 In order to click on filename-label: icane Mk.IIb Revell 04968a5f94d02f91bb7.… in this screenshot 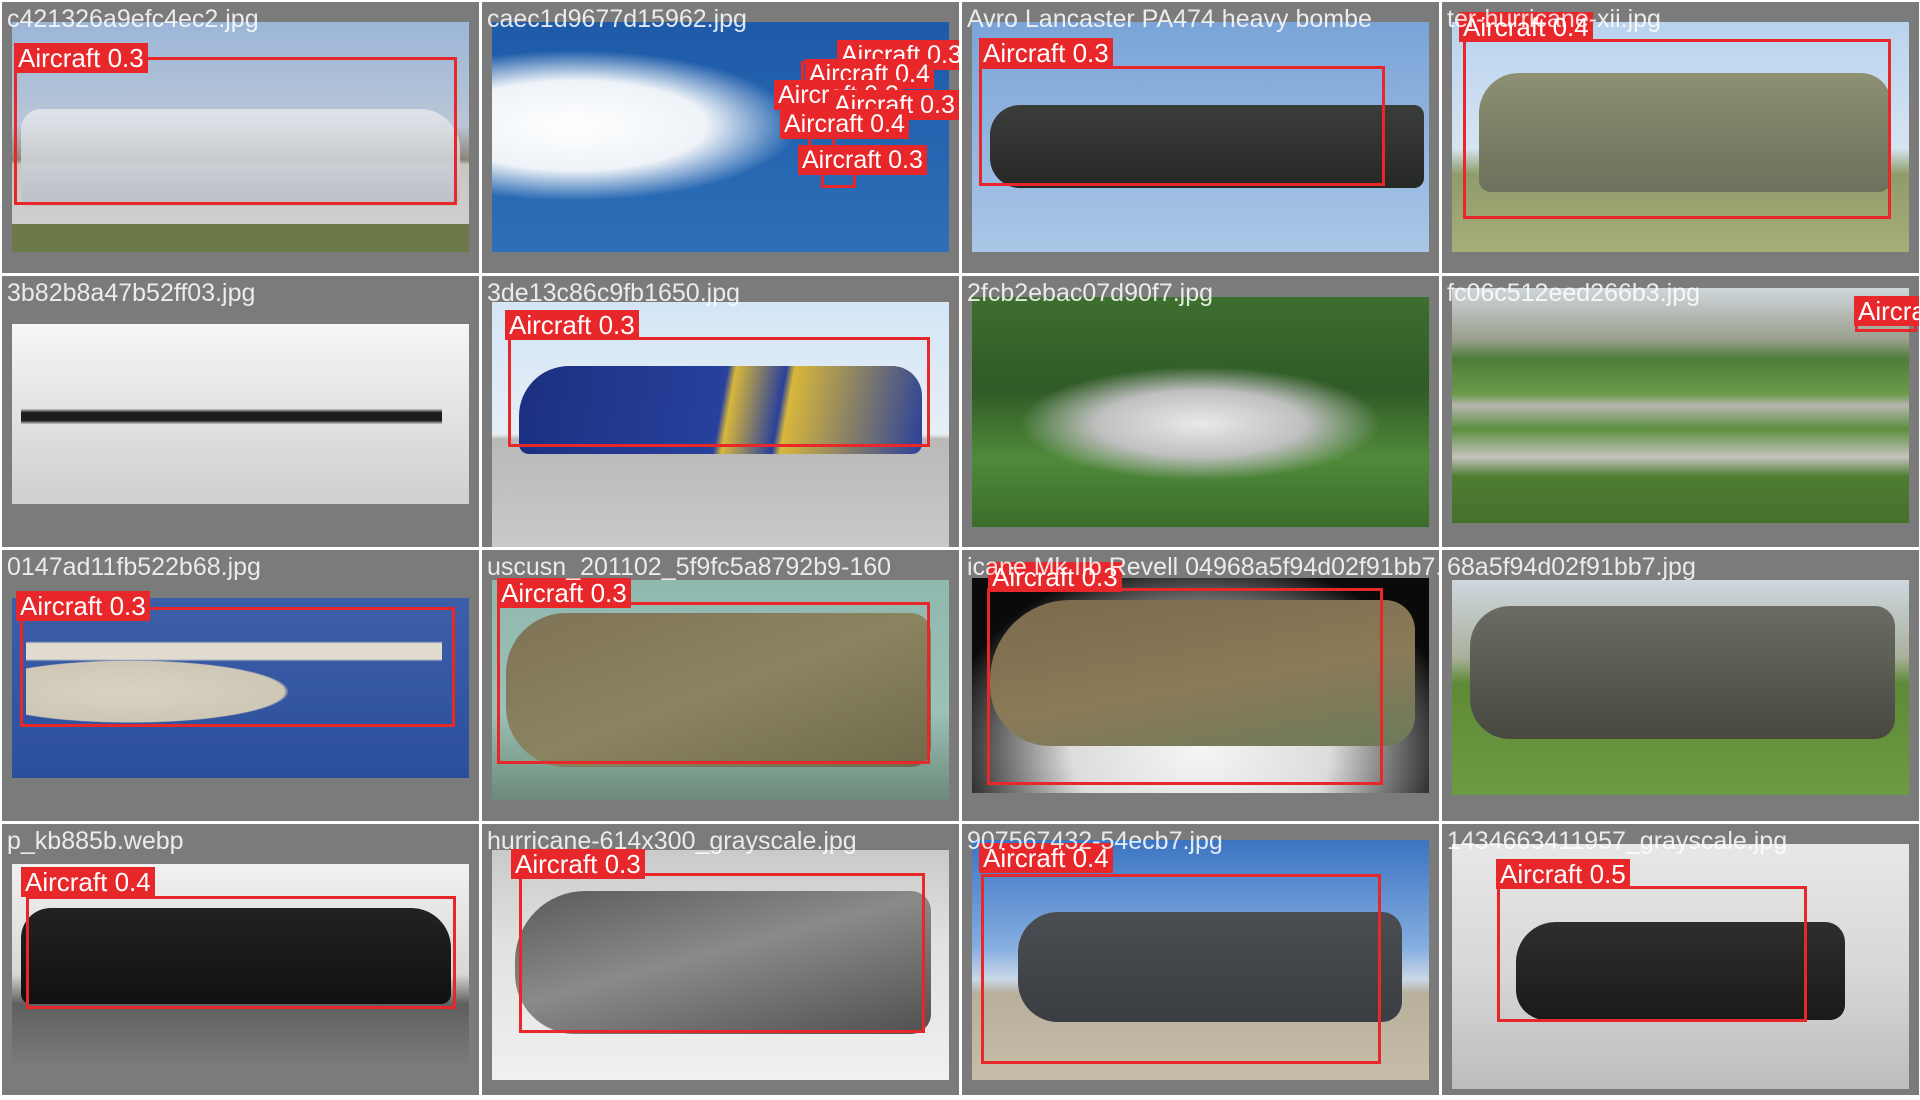, I will do `click(1203, 567)`.